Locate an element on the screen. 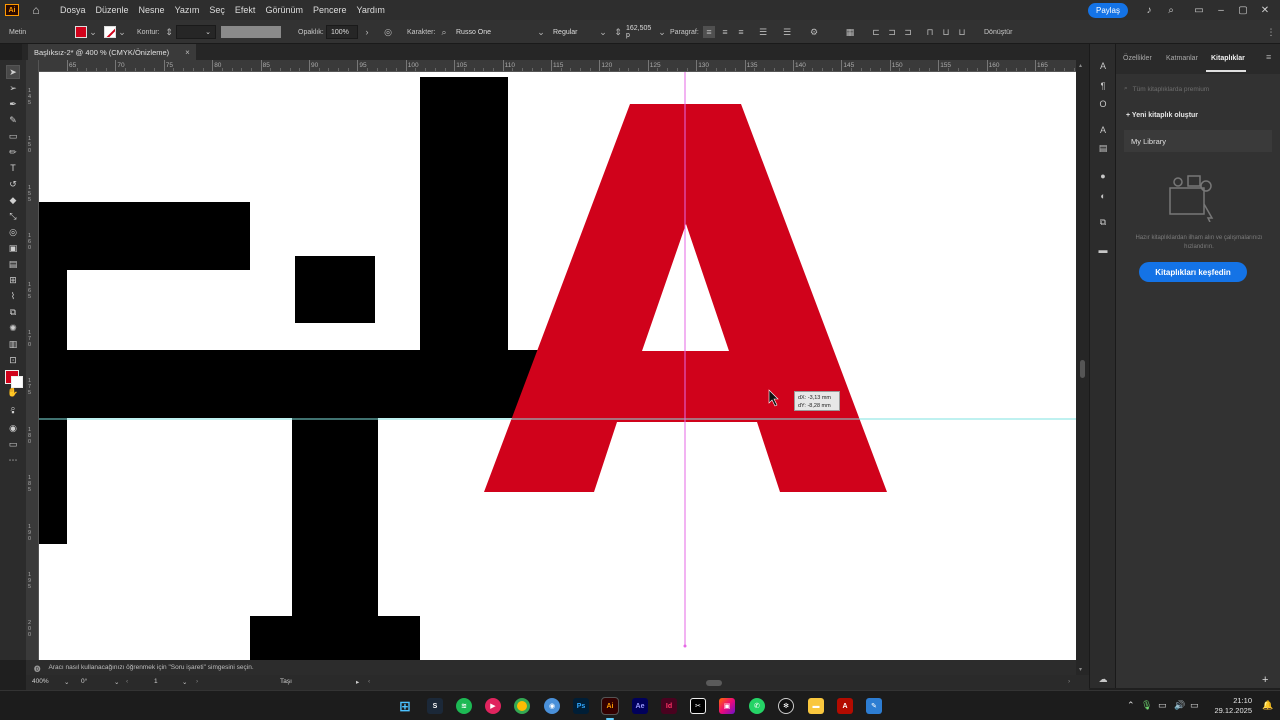 The image size is (1280, 720). black-horizontal-band is located at coordinates (289, 384).